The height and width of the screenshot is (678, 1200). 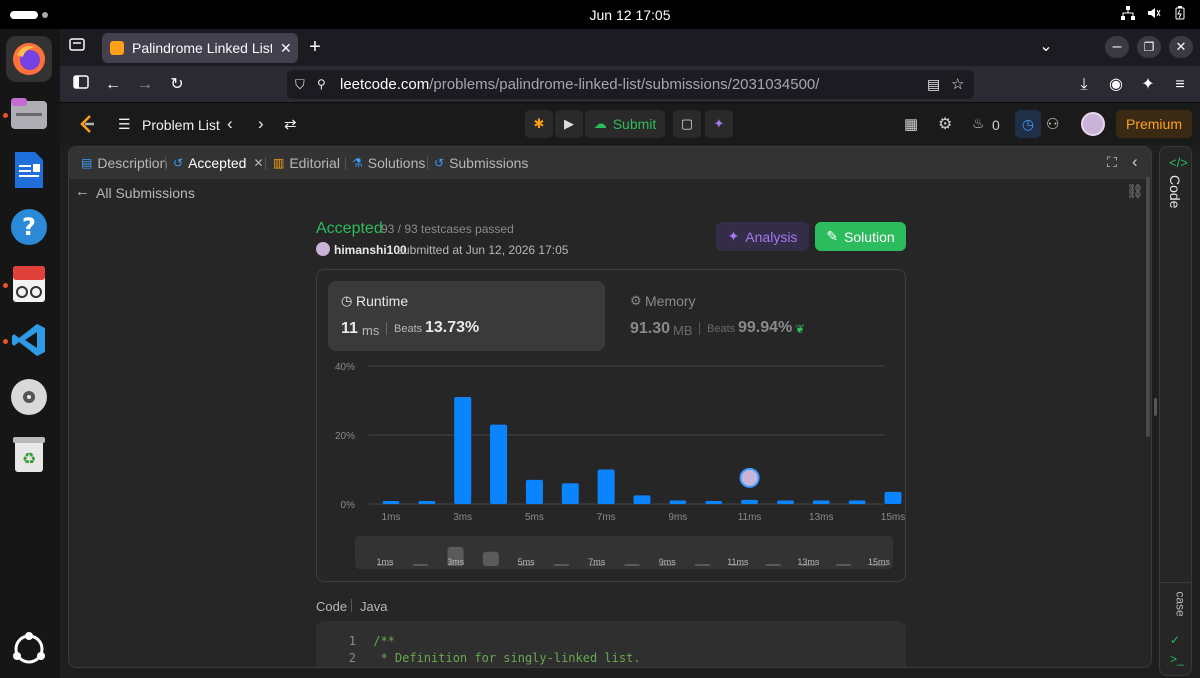 What do you see at coordinates (1128, 14) in the screenshot?
I see `network-icon` at bounding box center [1128, 14].